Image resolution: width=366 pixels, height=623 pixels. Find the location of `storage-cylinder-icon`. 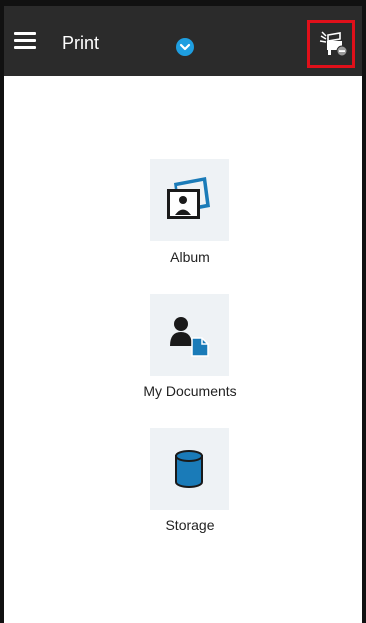

storage-cylinder-icon is located at coordinates (189, 469).